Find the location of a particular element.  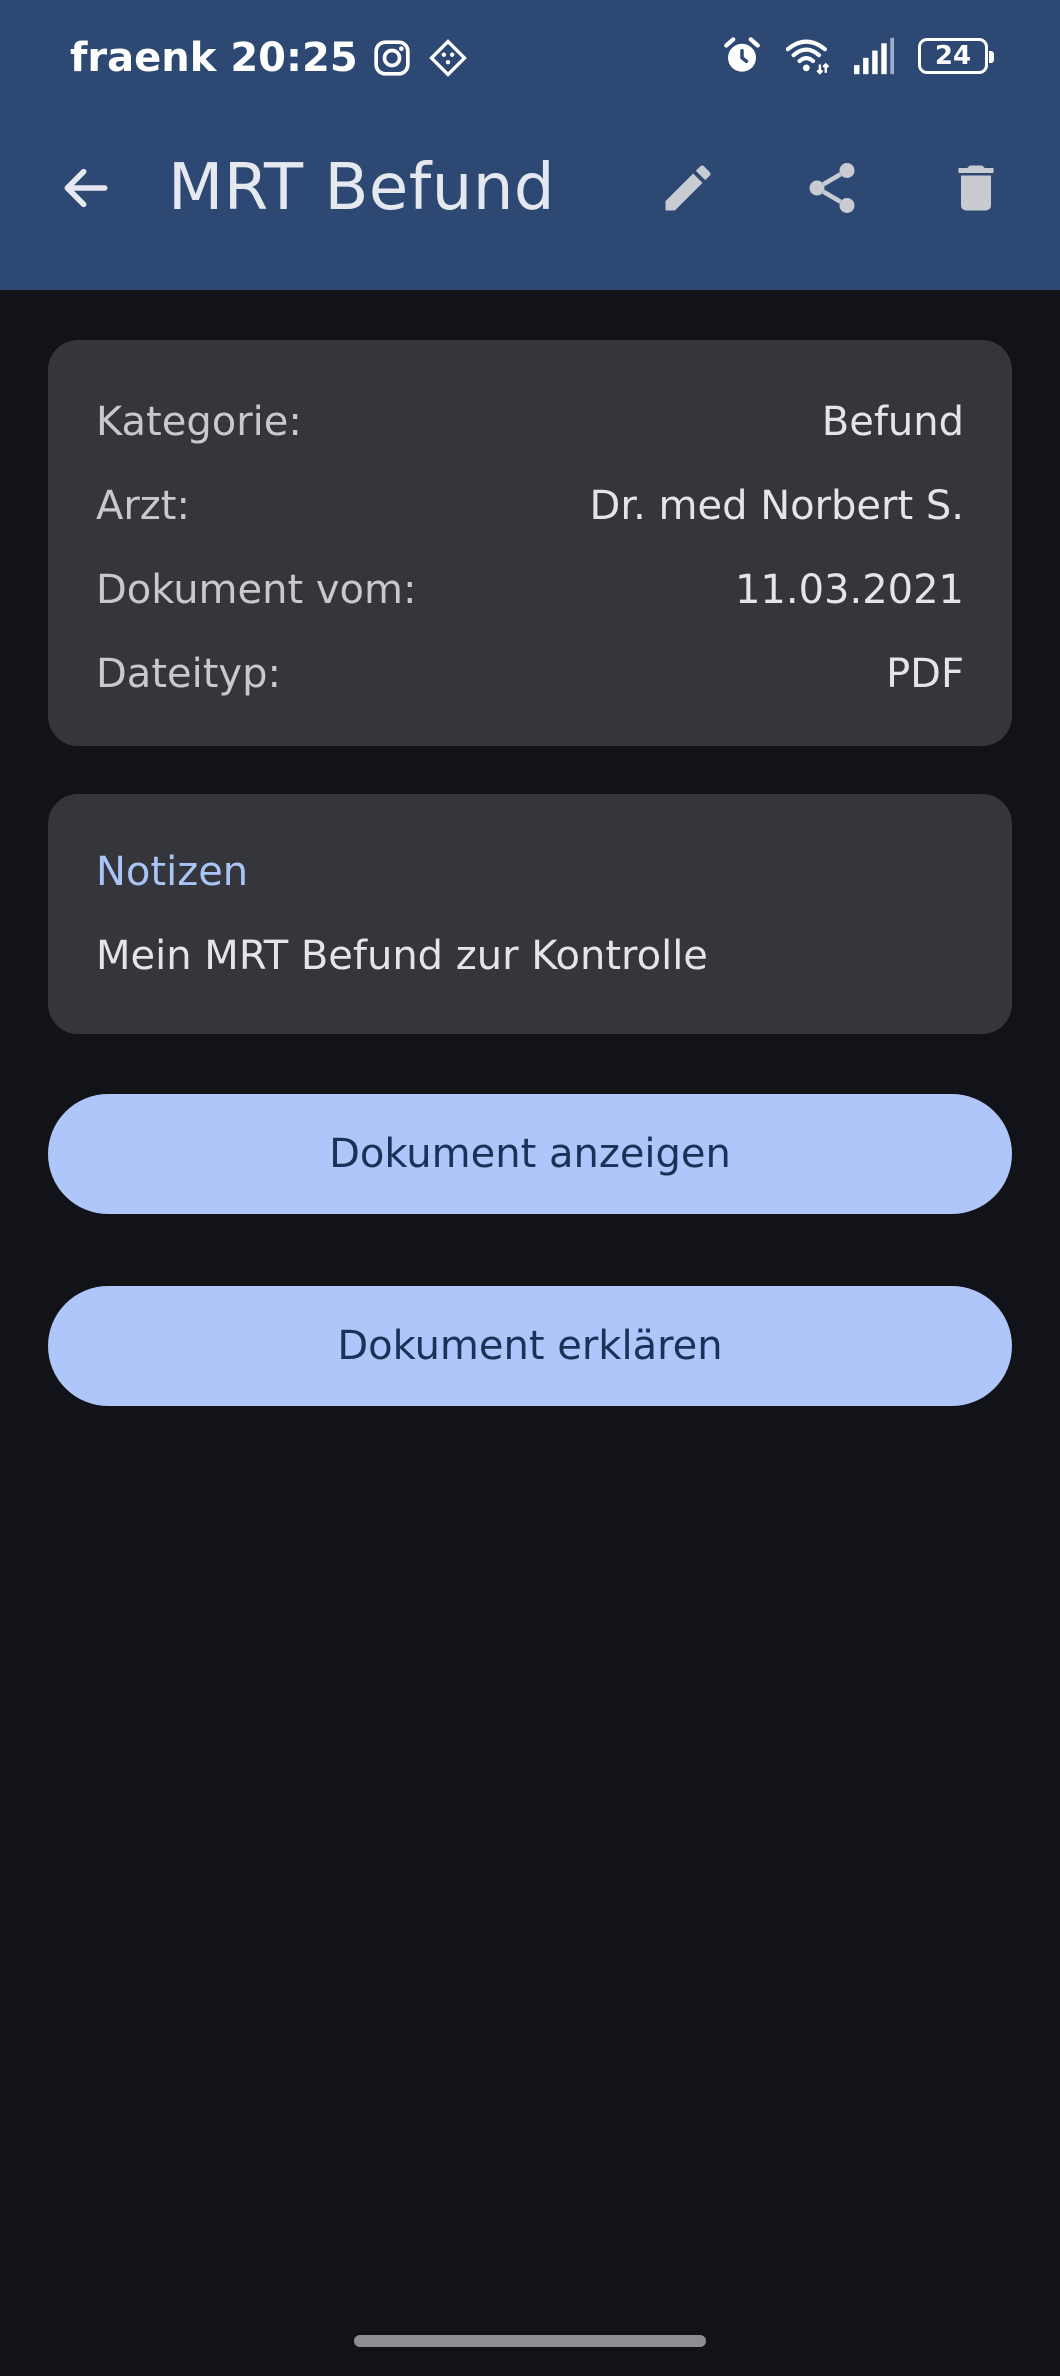

view-document-button: Dokument anzeigen is located at coordinates (530, 1154).